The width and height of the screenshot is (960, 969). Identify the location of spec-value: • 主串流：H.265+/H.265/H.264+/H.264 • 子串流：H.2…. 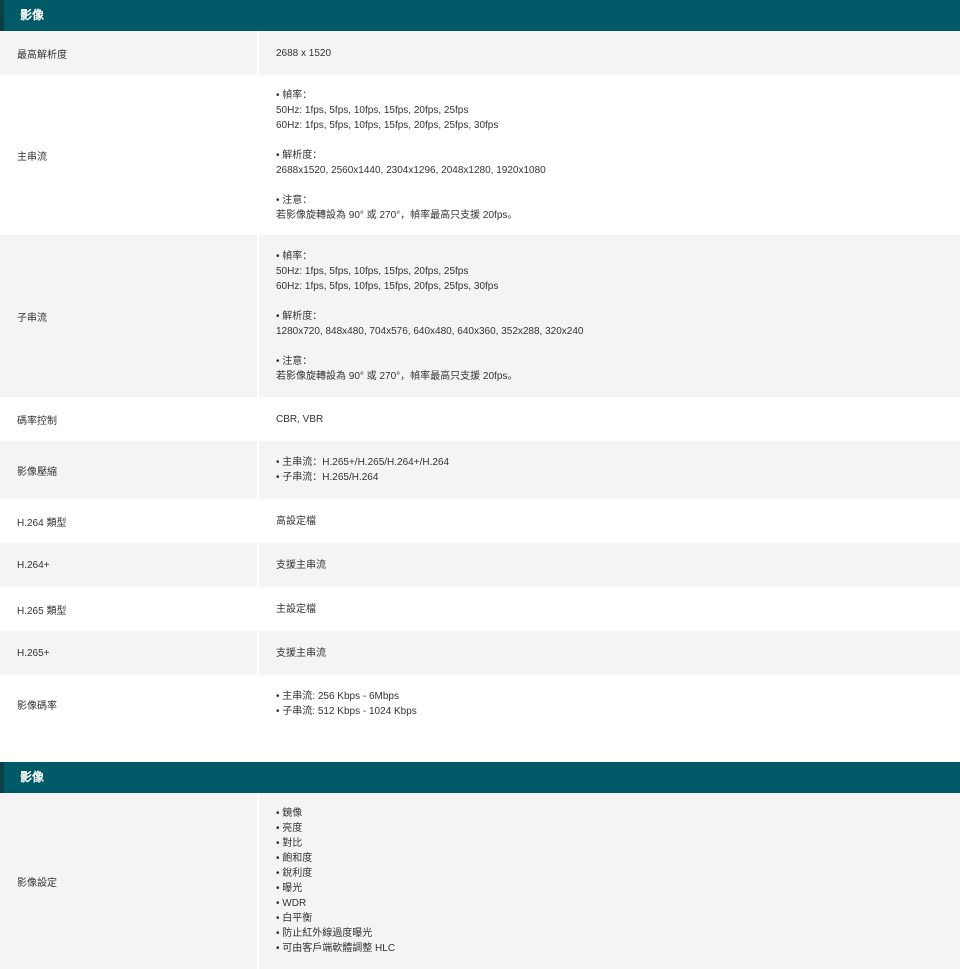
(608, 470).